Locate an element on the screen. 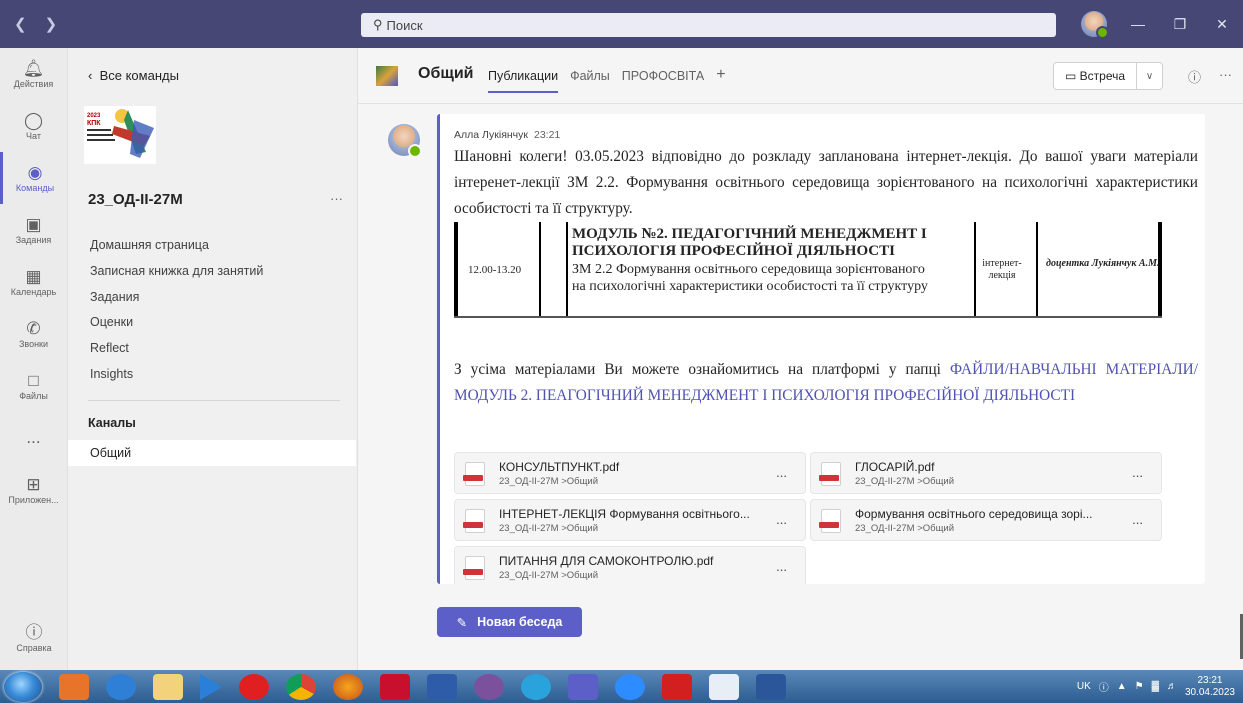  opera-taskbar-icon is located at coordinates (254, 686).